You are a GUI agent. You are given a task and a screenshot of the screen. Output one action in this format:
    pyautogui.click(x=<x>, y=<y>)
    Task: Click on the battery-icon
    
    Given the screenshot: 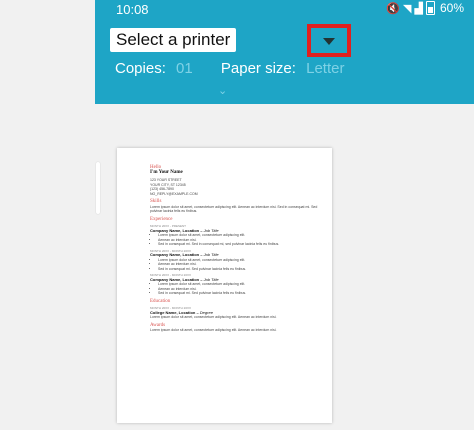 What is the action you would take?
    pyautogui.click(x=430, y=8)
    